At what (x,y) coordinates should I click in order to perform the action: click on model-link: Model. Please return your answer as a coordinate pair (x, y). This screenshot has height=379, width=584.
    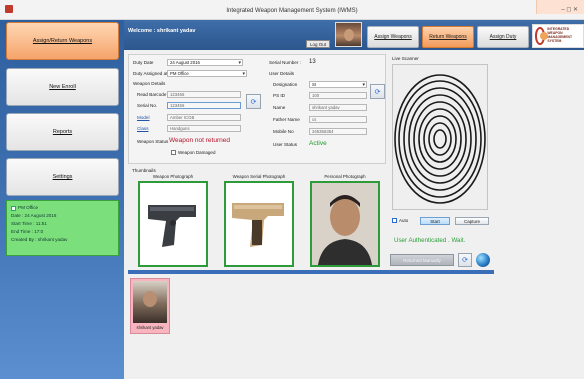
    Looking at the image, I should click on (143, 117).